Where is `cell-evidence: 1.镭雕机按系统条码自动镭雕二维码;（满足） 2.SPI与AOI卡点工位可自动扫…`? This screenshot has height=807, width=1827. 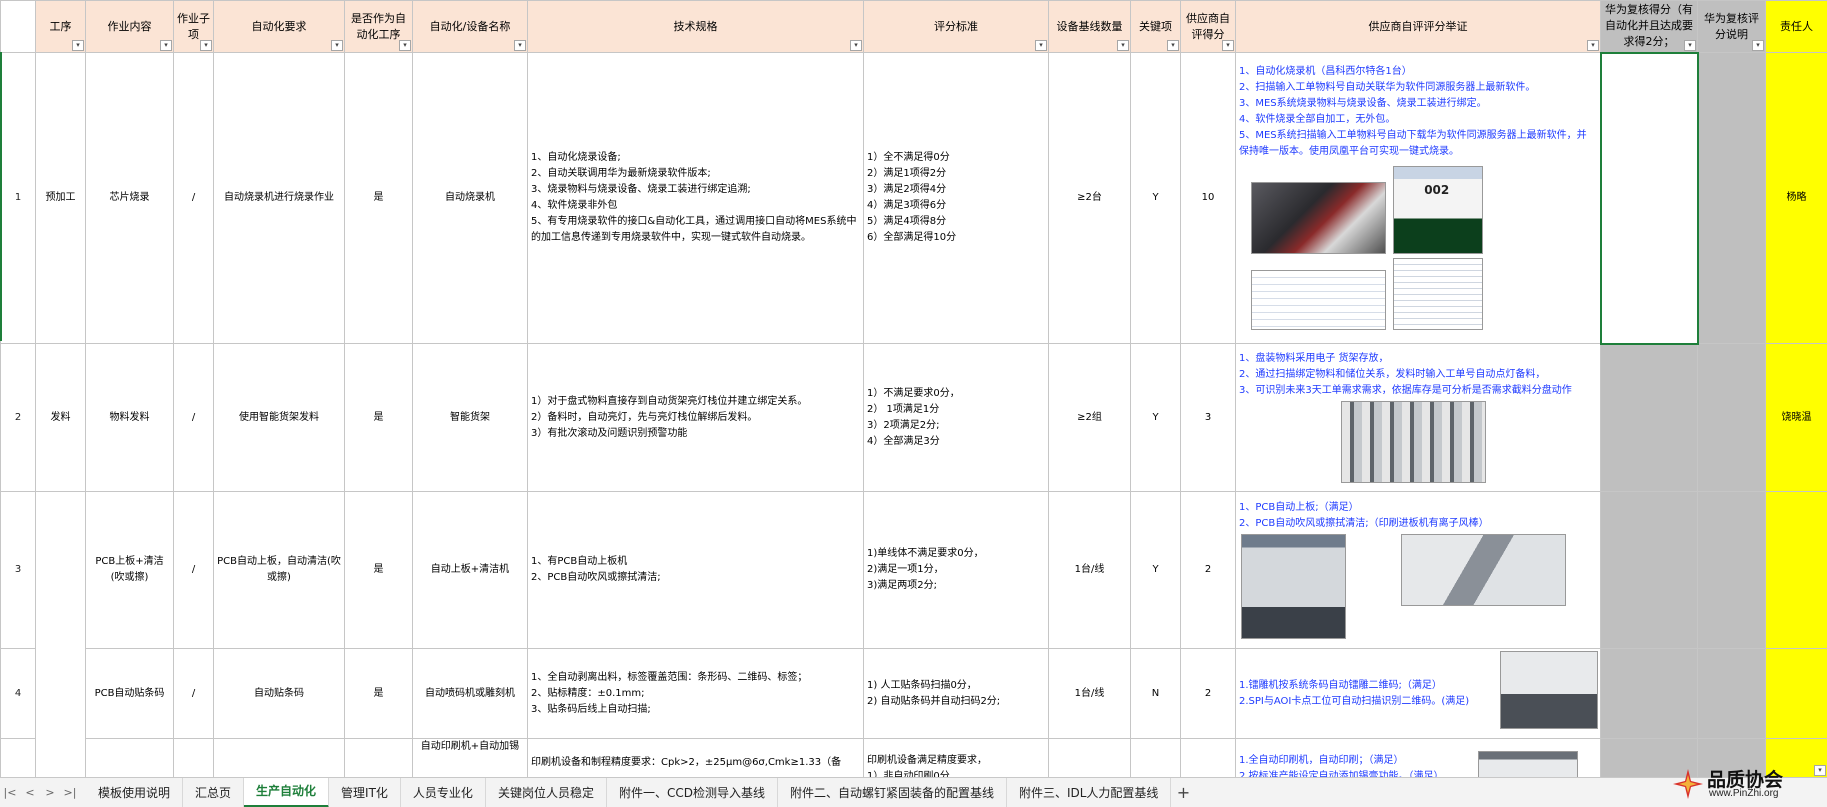 cell-evidence: 1.镭雕机按系统条码自动镭雕二维码;（满足） 2.SPI与AOI卡点工位可自动扫… is located at coordinates (1418, 693).